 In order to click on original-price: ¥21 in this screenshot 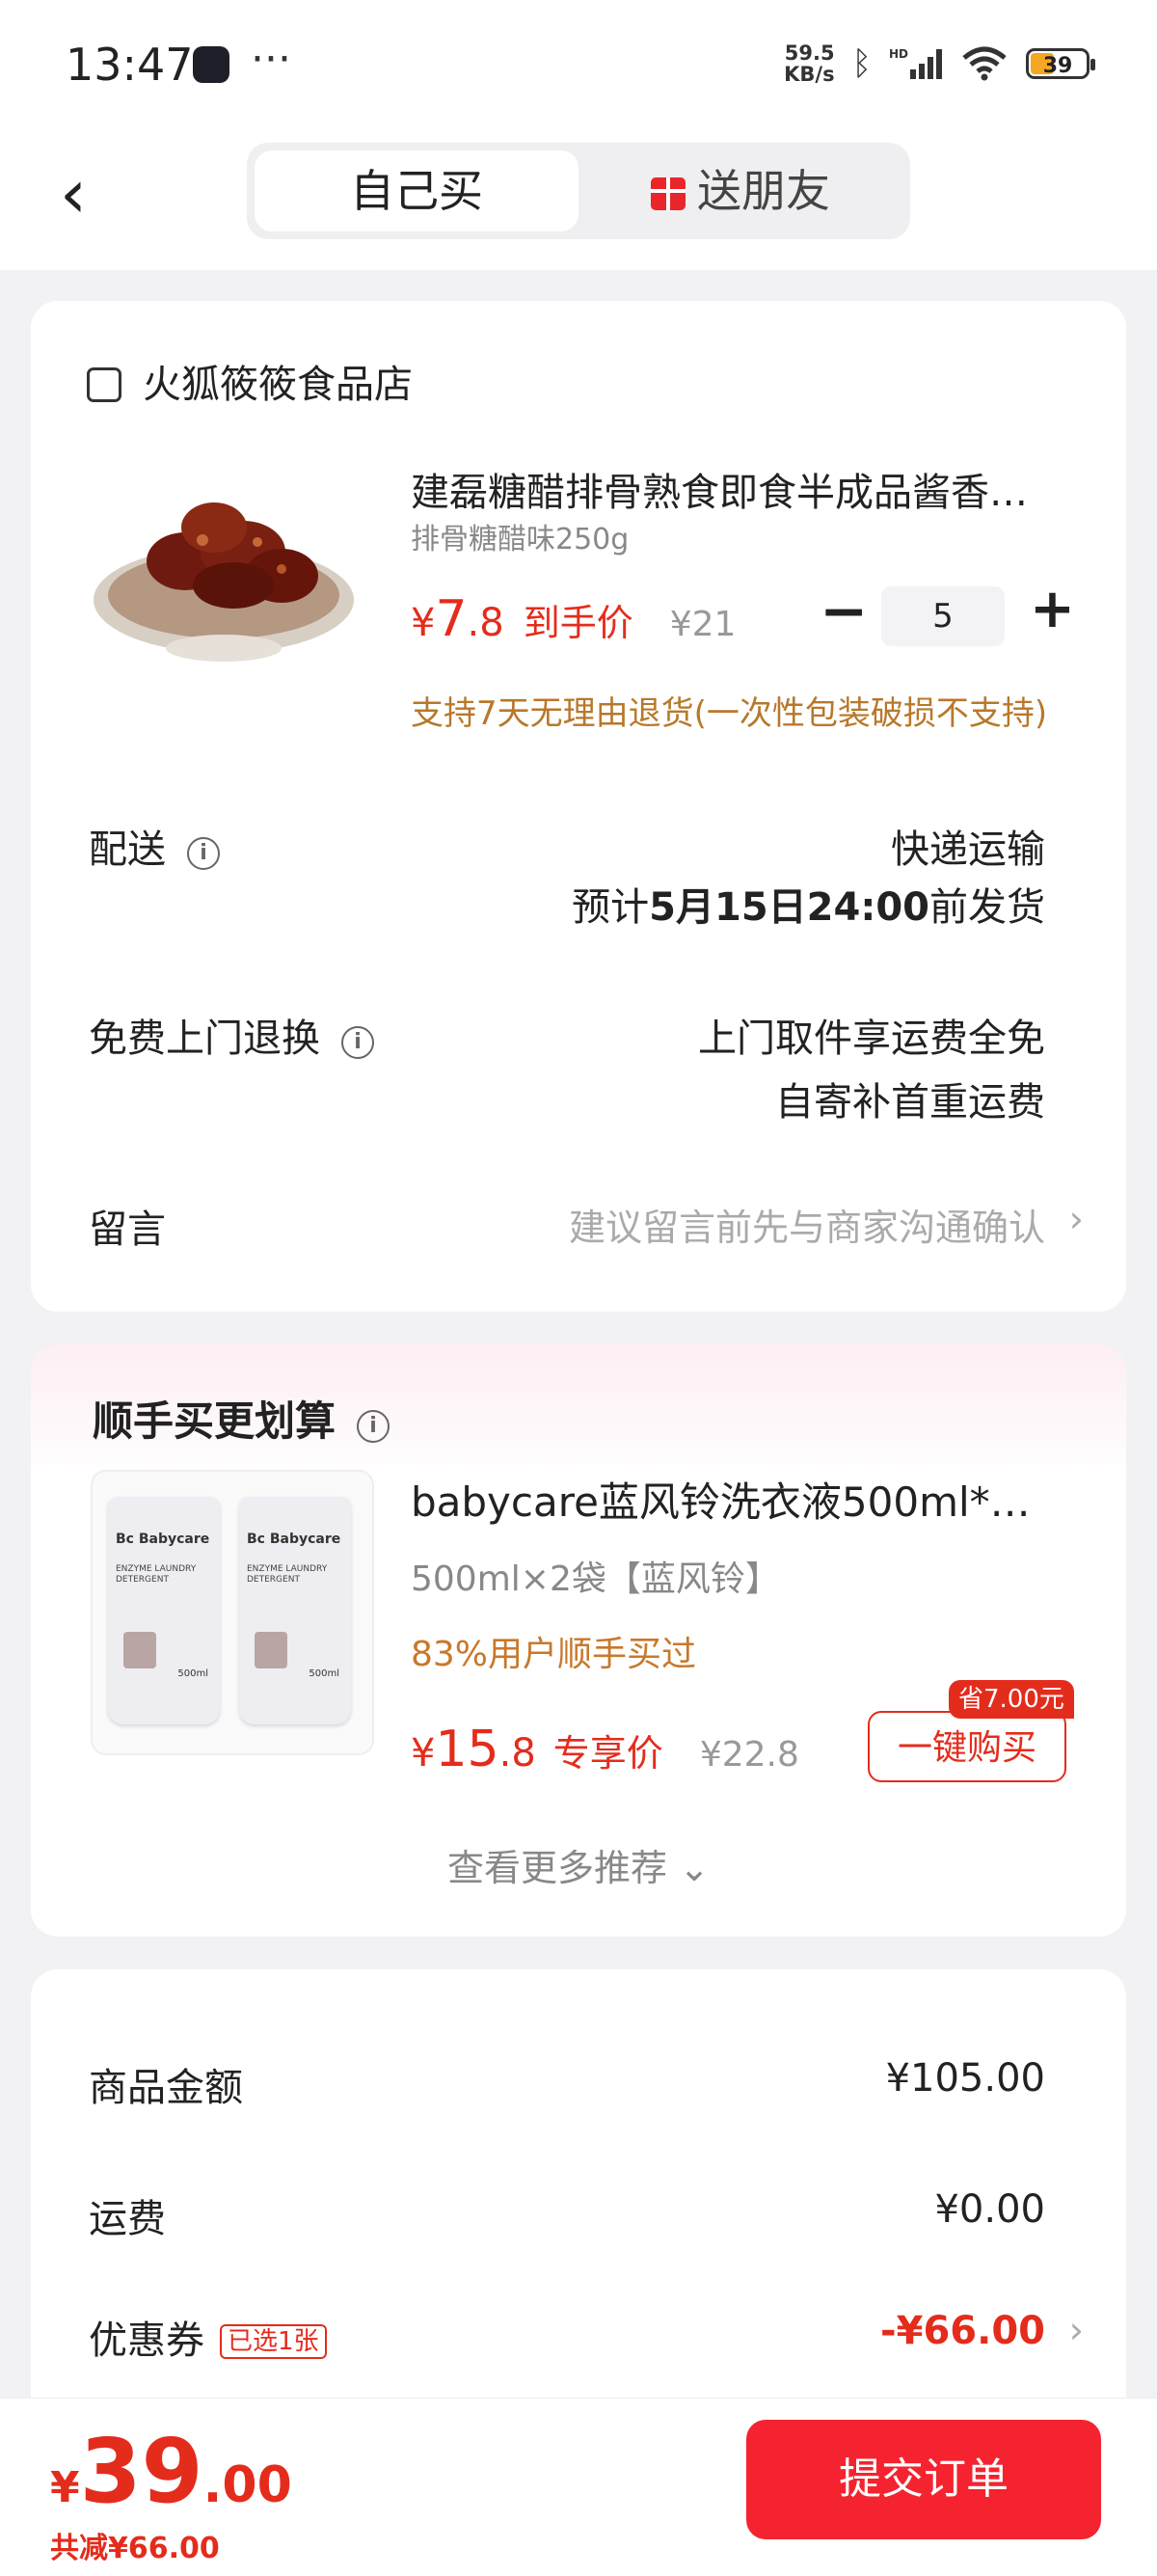, I will do `click(703, 624)`.